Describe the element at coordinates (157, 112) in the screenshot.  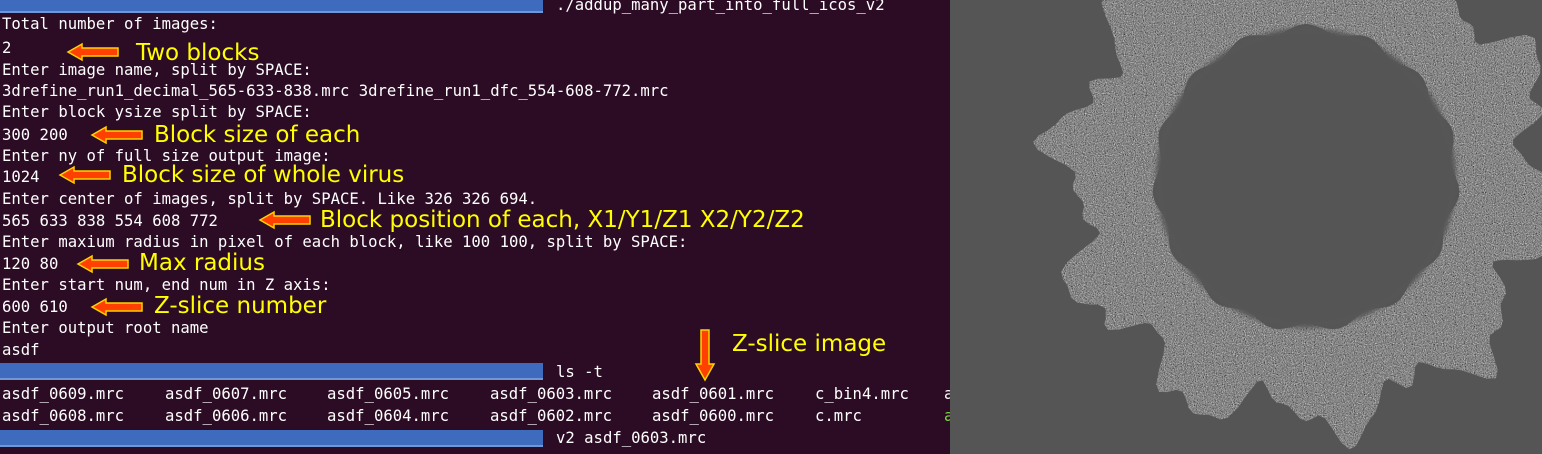
I see `output-line: Enter block ysize split by SPACE:` at that location.